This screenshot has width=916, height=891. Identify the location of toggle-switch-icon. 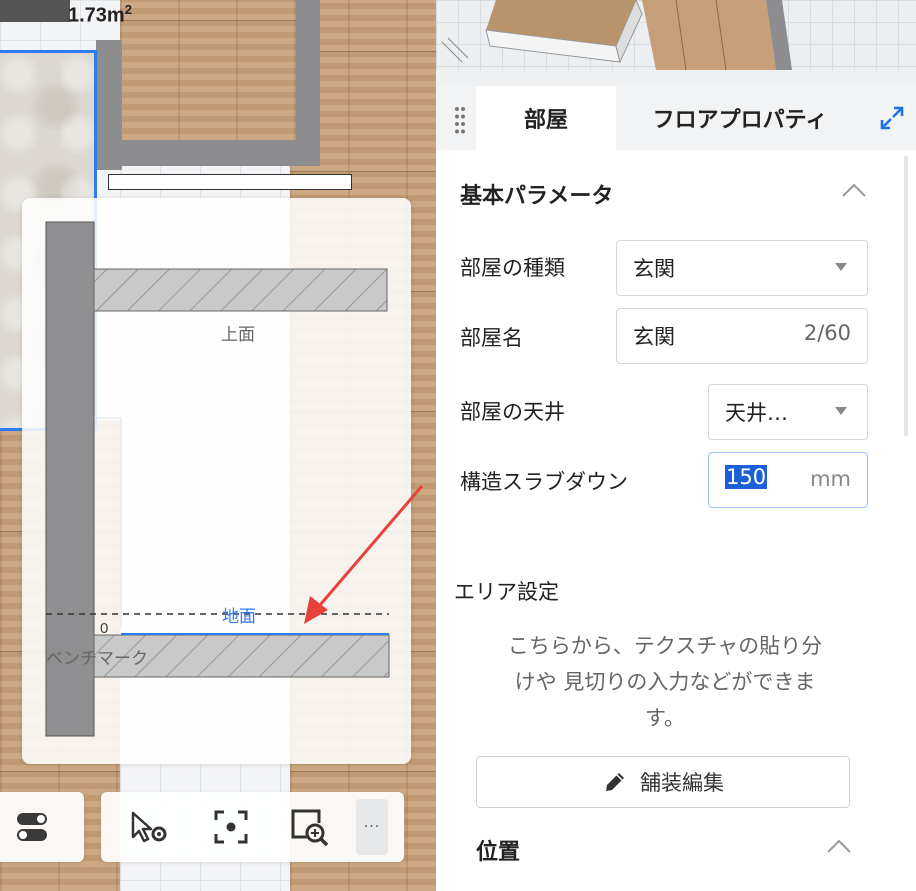
(32, 827).